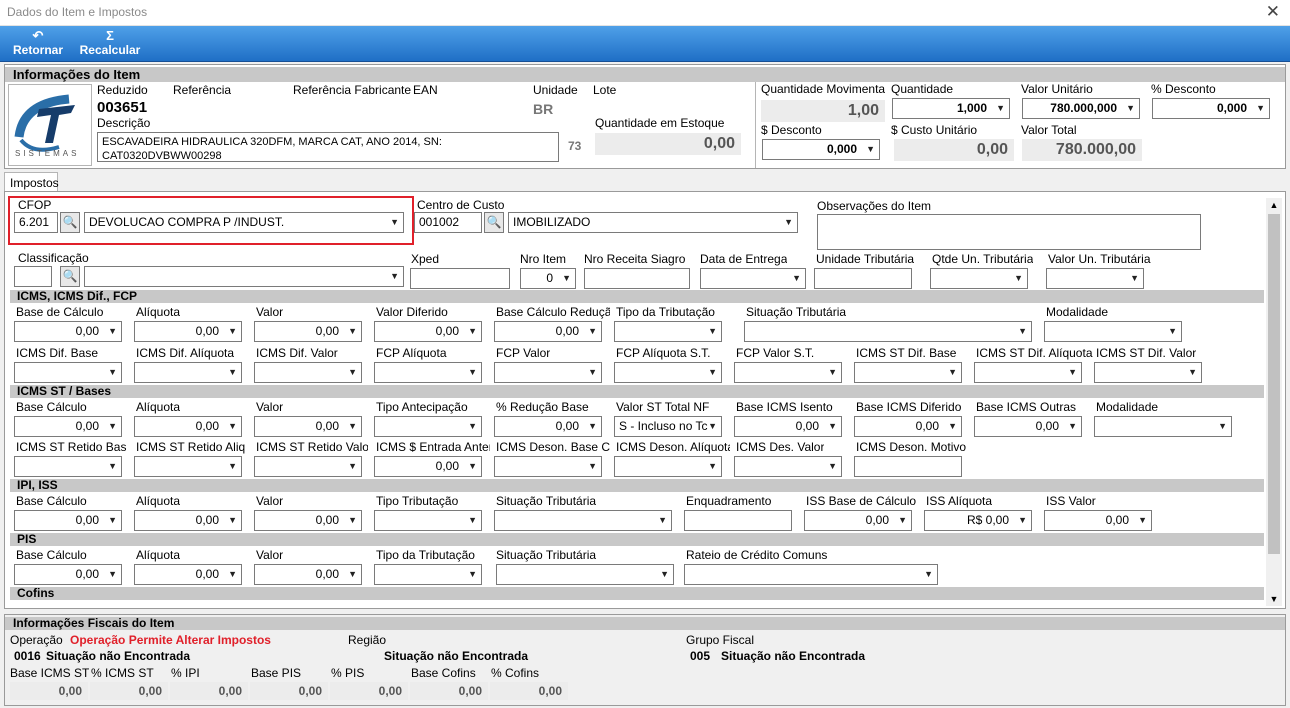 This screenshot has width=1290, height=708. Describe the element at coordinates (244, 276) in the screenshot. I see `class-select: ▼` at that location.